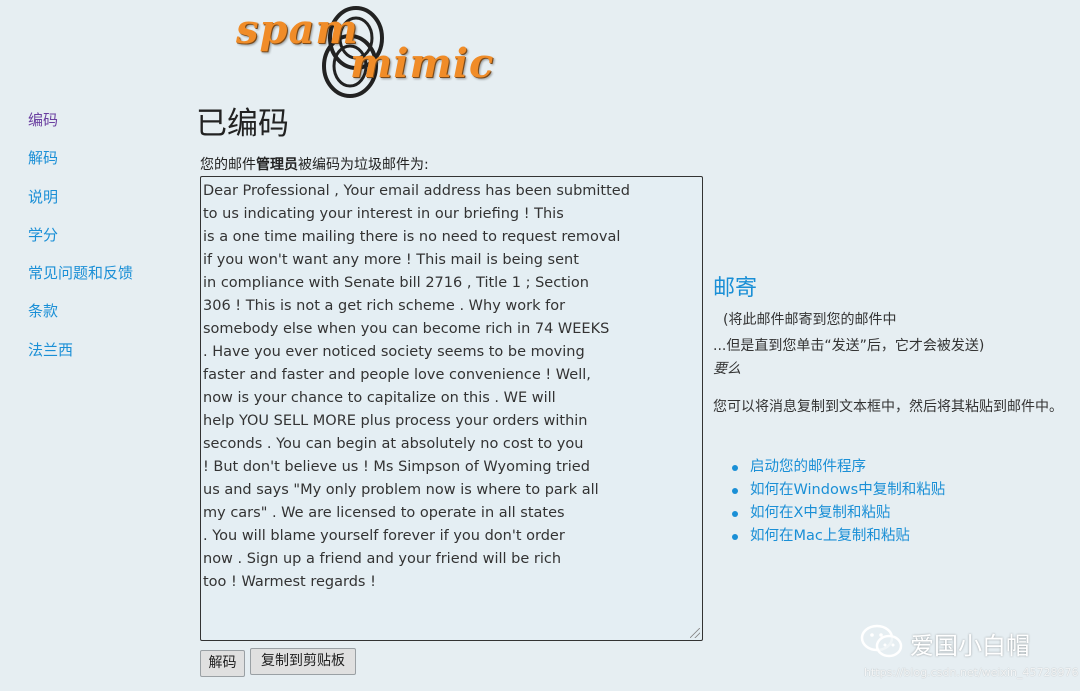 The image size is (1080, 691). I want to click on sidebar-item-encode: 编码, so click(98, 127).